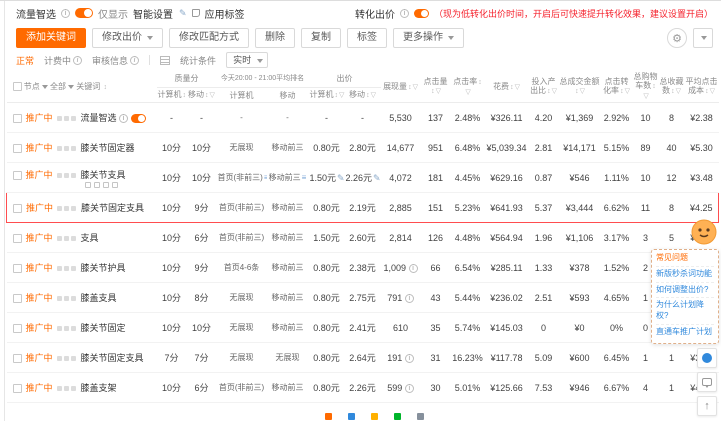  Describe the element at coordinates (685, 310) in the screenshot. I see `faq-link: 为什么计划降权?` at that location.